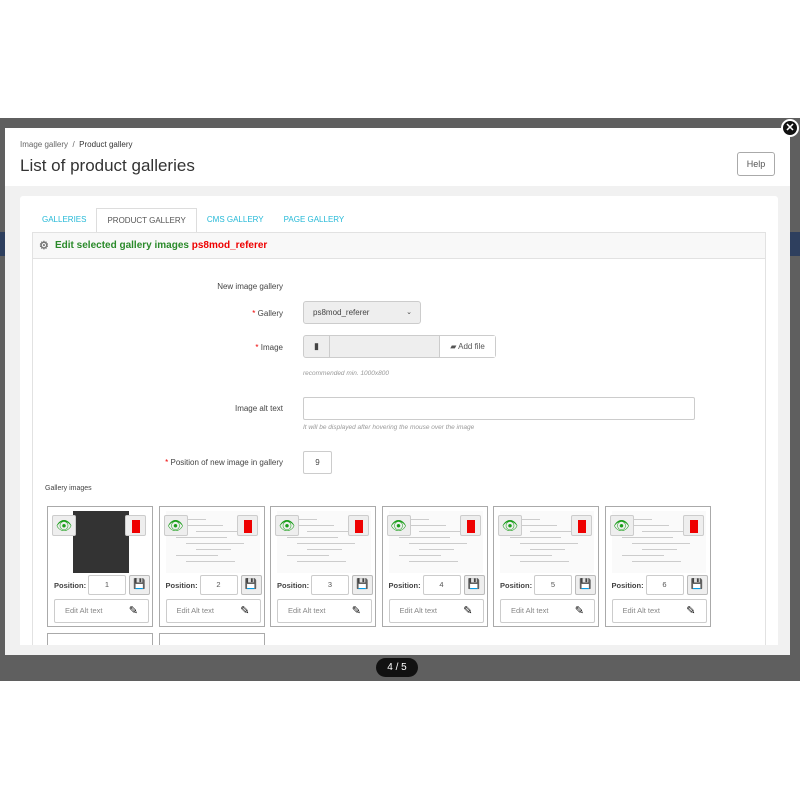 The width and height of the screenshot is (800, 800). What do you see at coordinates (258, 408) in the screenshot?
I see `alt-label: Image alt text` at bounding box center [258, 408].